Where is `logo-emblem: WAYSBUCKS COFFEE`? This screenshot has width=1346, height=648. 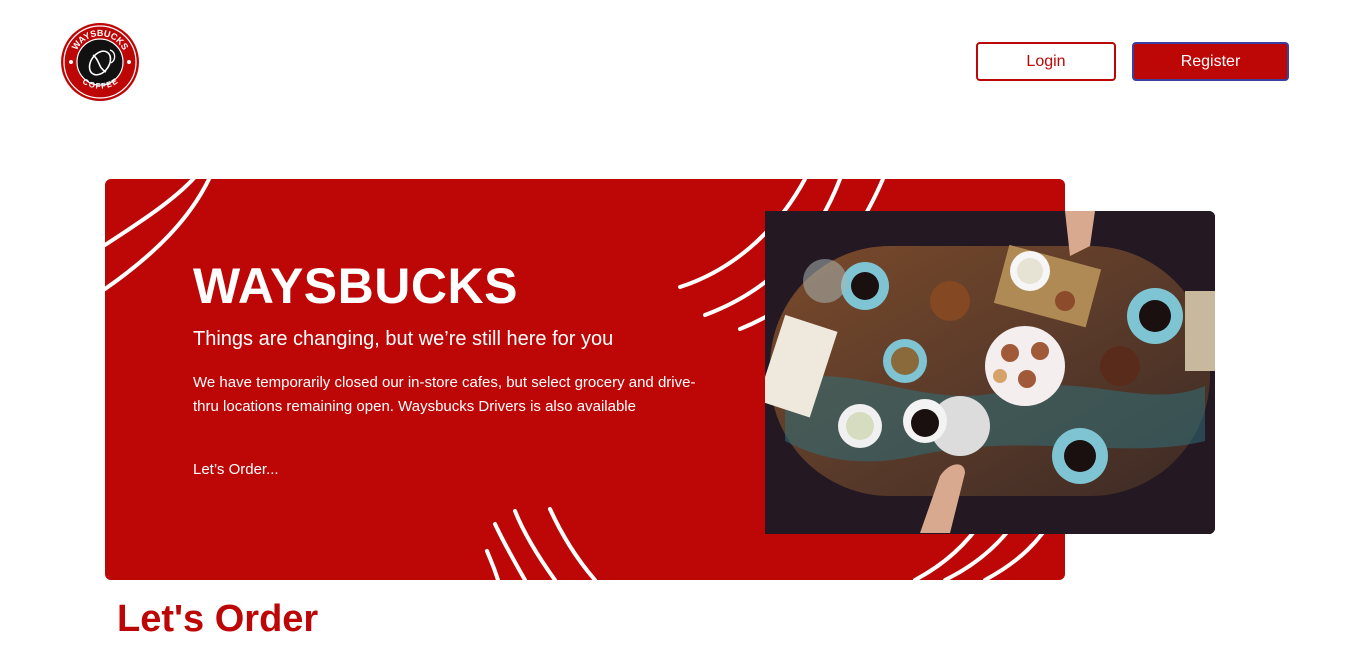
logo-emblem: WAYSBUCKS COFFEE is located at coordinates (100, 62).